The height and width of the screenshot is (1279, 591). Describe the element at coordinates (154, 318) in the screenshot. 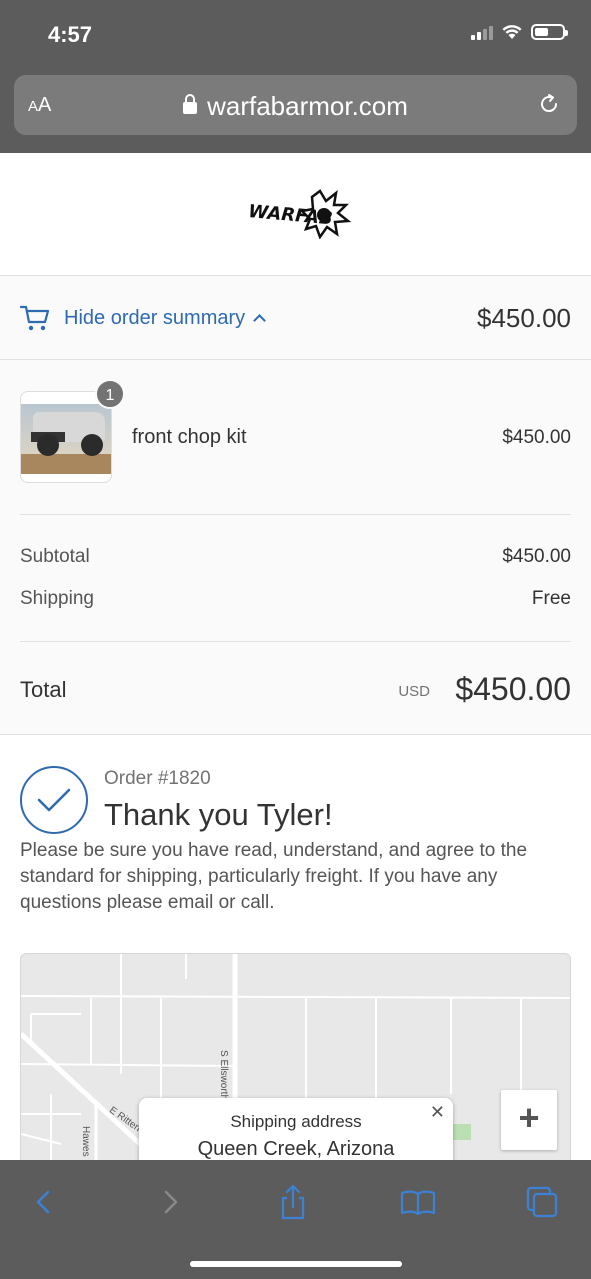

I see `toggle-label: Hide order summary` at that location.